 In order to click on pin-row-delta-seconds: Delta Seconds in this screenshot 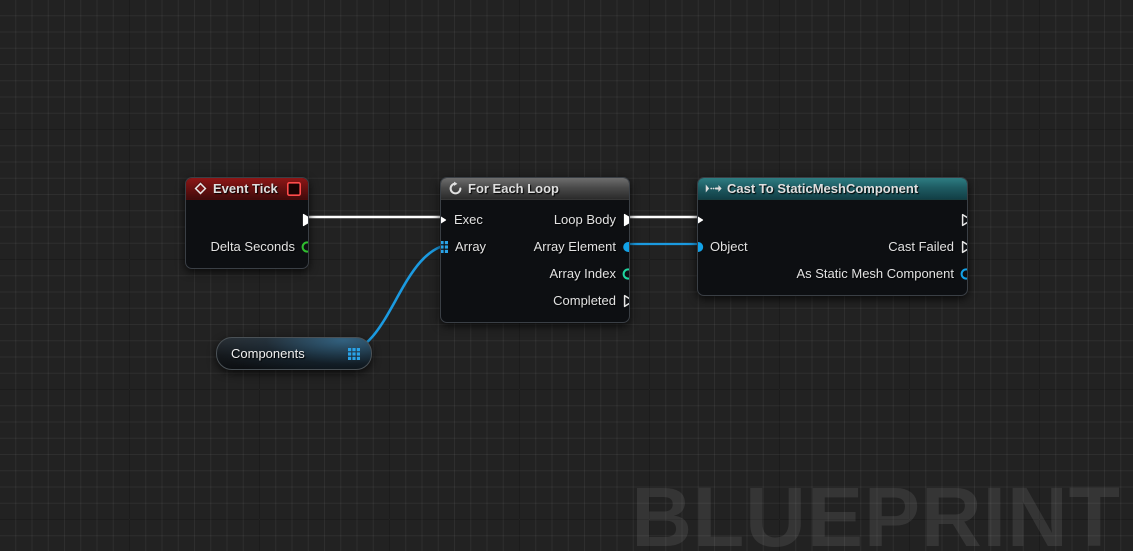, I will do `click(247, 246)`.